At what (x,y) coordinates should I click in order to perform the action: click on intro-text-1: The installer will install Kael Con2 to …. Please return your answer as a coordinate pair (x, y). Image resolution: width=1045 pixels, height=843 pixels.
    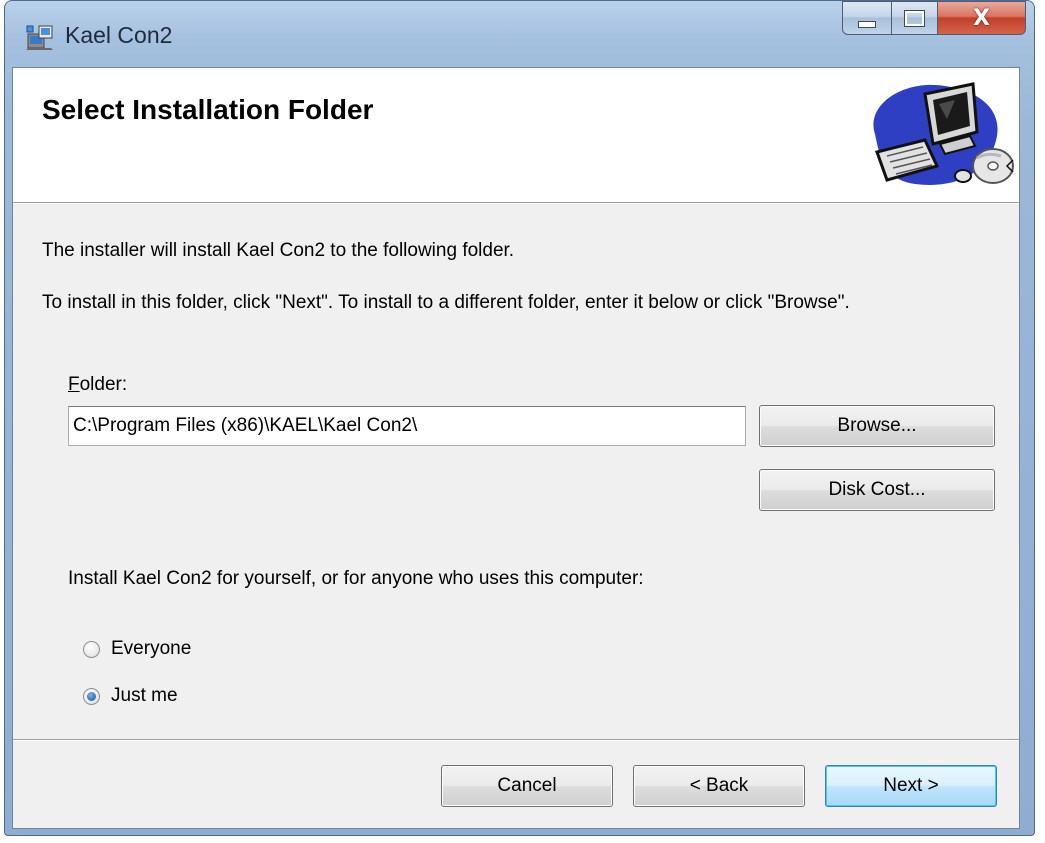
    Looking at the image, I should click on (278, 250).